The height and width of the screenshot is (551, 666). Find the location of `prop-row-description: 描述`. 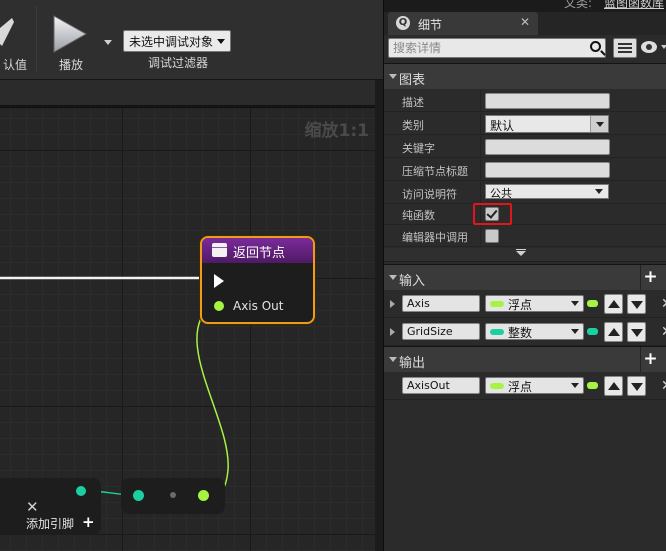

prop-row-description: 描述 is located at coordinates (525, 101).